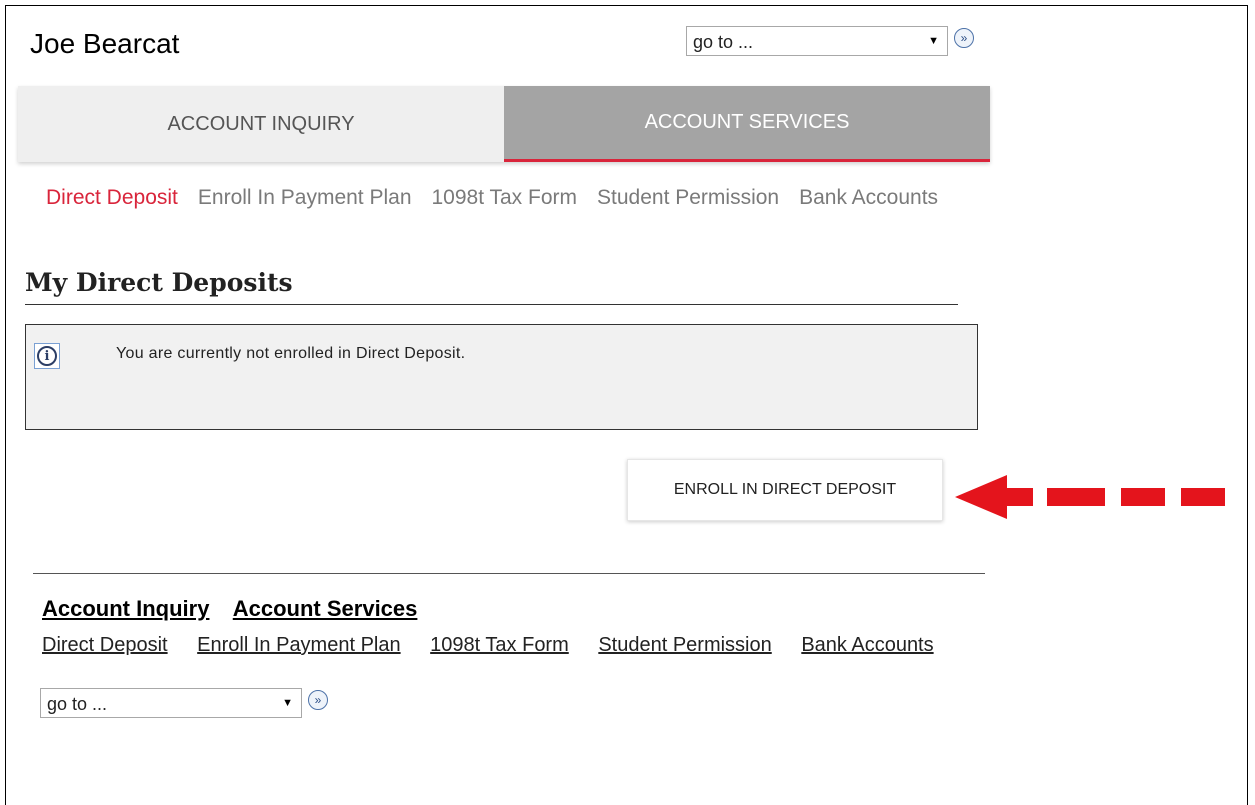 The width and height of the screenshot is (1255, 805). What do you see at coordinates (171, 703) in the screenshot?
I see `footer-goto-select: go to ... ▼` at bounding box center [171, 703].